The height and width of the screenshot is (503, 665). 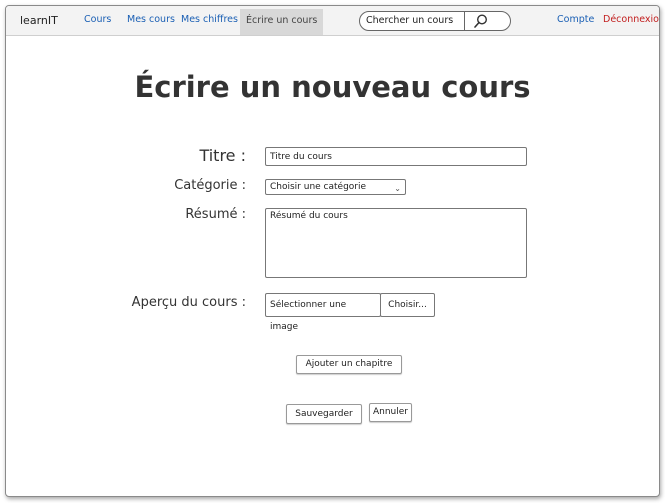 I want to click on cancel-button: Annuler, so click(x=390, y=412).